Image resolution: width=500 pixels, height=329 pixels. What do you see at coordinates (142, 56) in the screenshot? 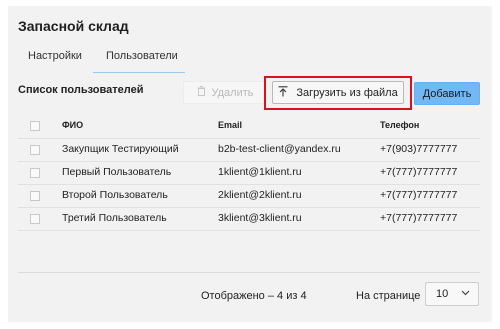
I see `tab-users: Пользователи` at bounding box center [142, 56].